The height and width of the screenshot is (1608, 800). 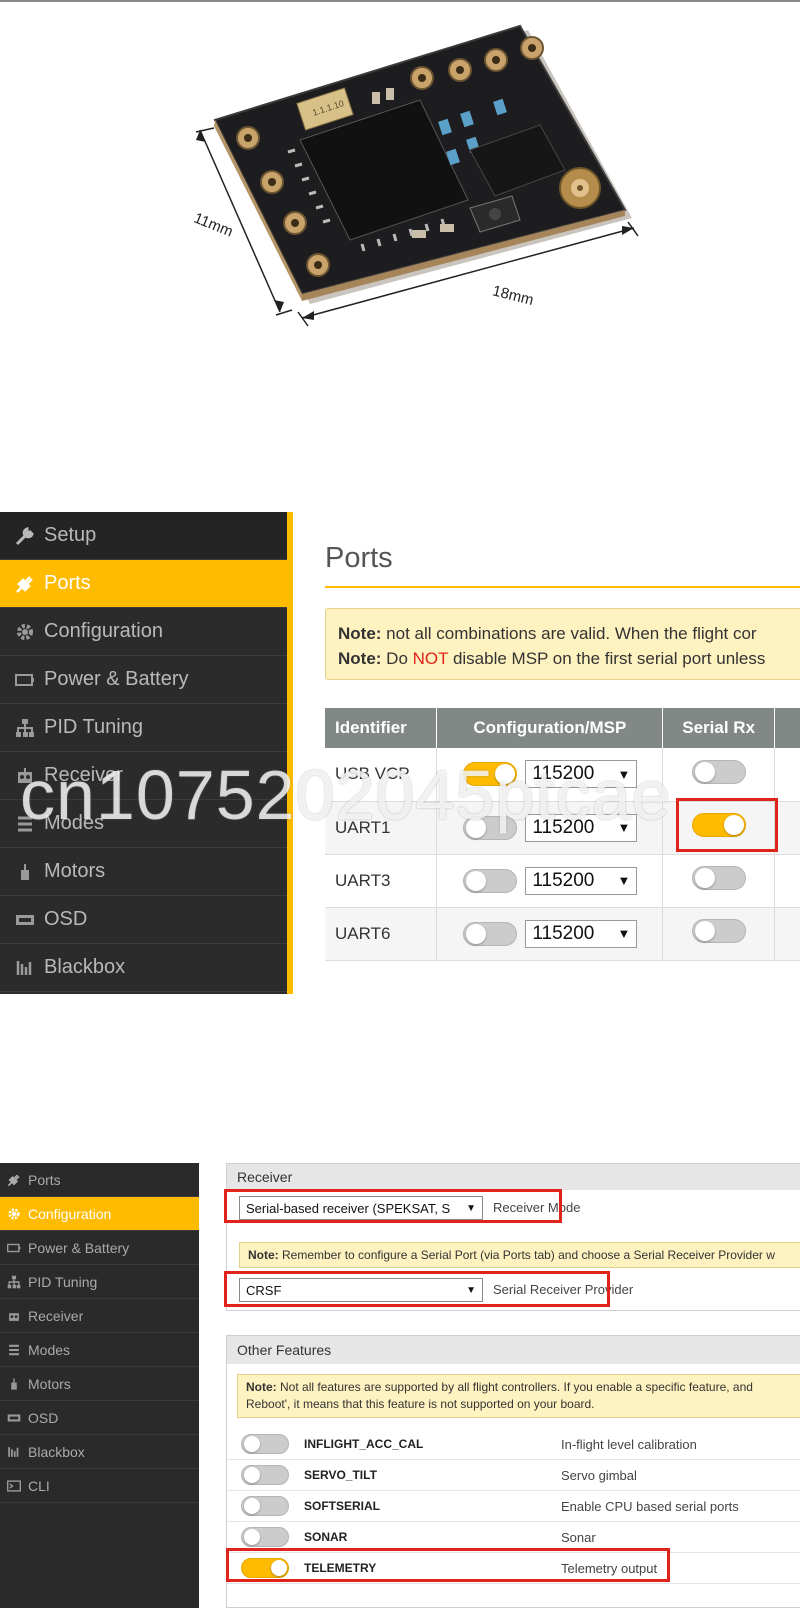 I want to click on port-identifier: UART6, so click(x=381, y=934).